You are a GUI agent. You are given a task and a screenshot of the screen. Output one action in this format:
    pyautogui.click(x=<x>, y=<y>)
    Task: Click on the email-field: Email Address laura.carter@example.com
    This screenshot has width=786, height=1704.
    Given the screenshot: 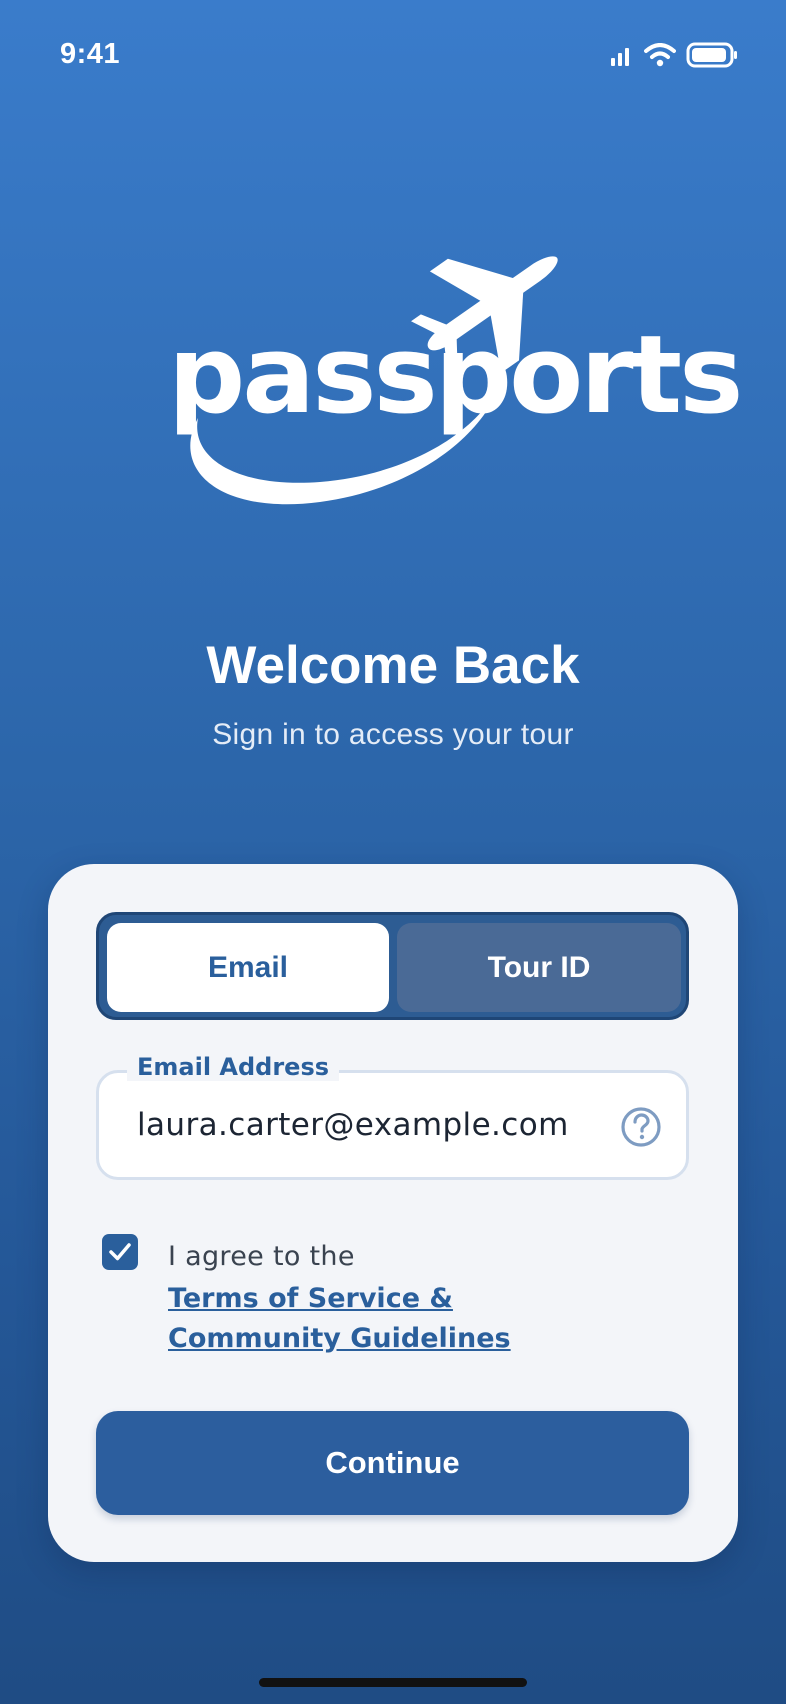 What is the action you would take?
    pyautogui.click(x=392, y=1116)
    